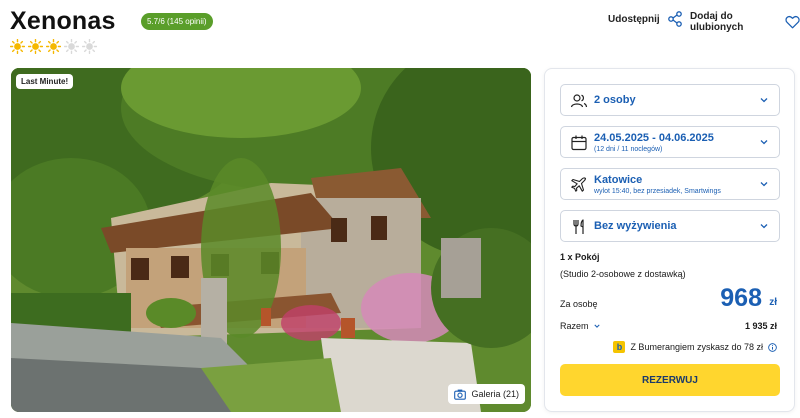 This screenshot has width=800, height=418. Describe the element at coordinates (63, 21) in the screenshot. I see `hotel-name: Xenonas` at that location.